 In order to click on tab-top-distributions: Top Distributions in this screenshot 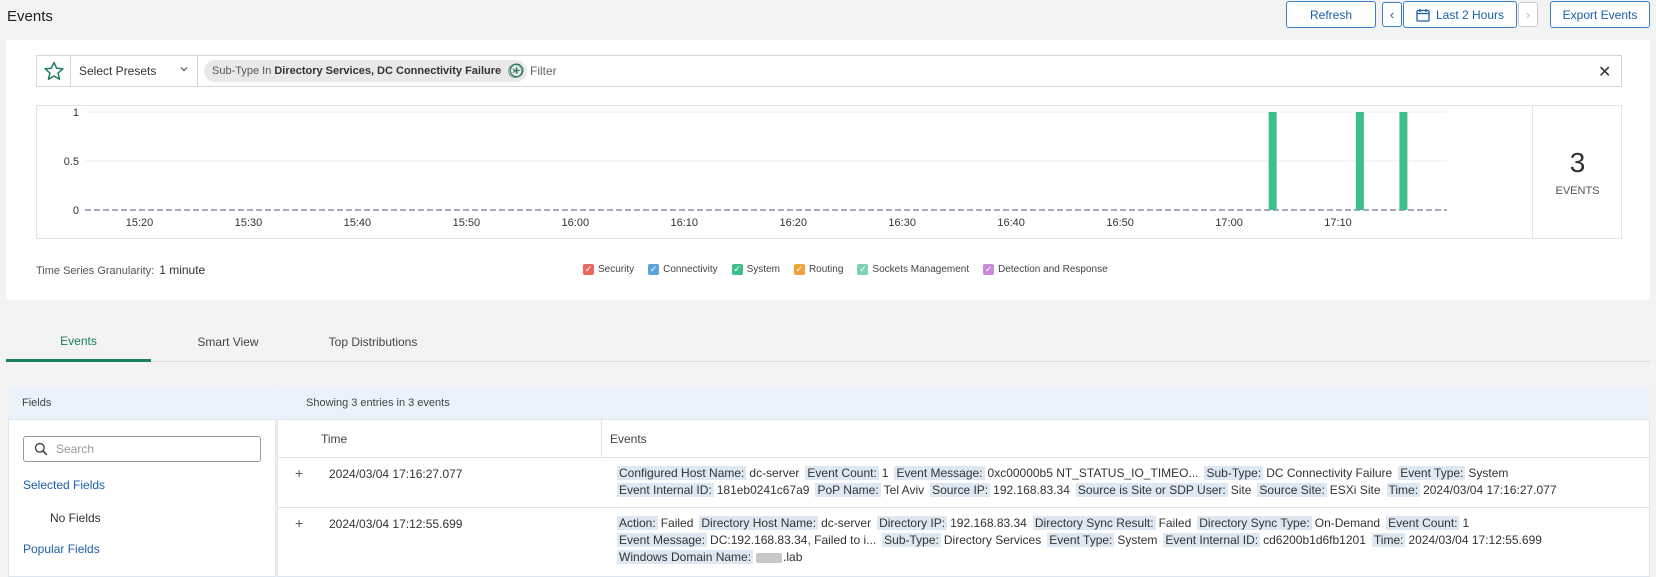, I will do `click(373, 342)`.